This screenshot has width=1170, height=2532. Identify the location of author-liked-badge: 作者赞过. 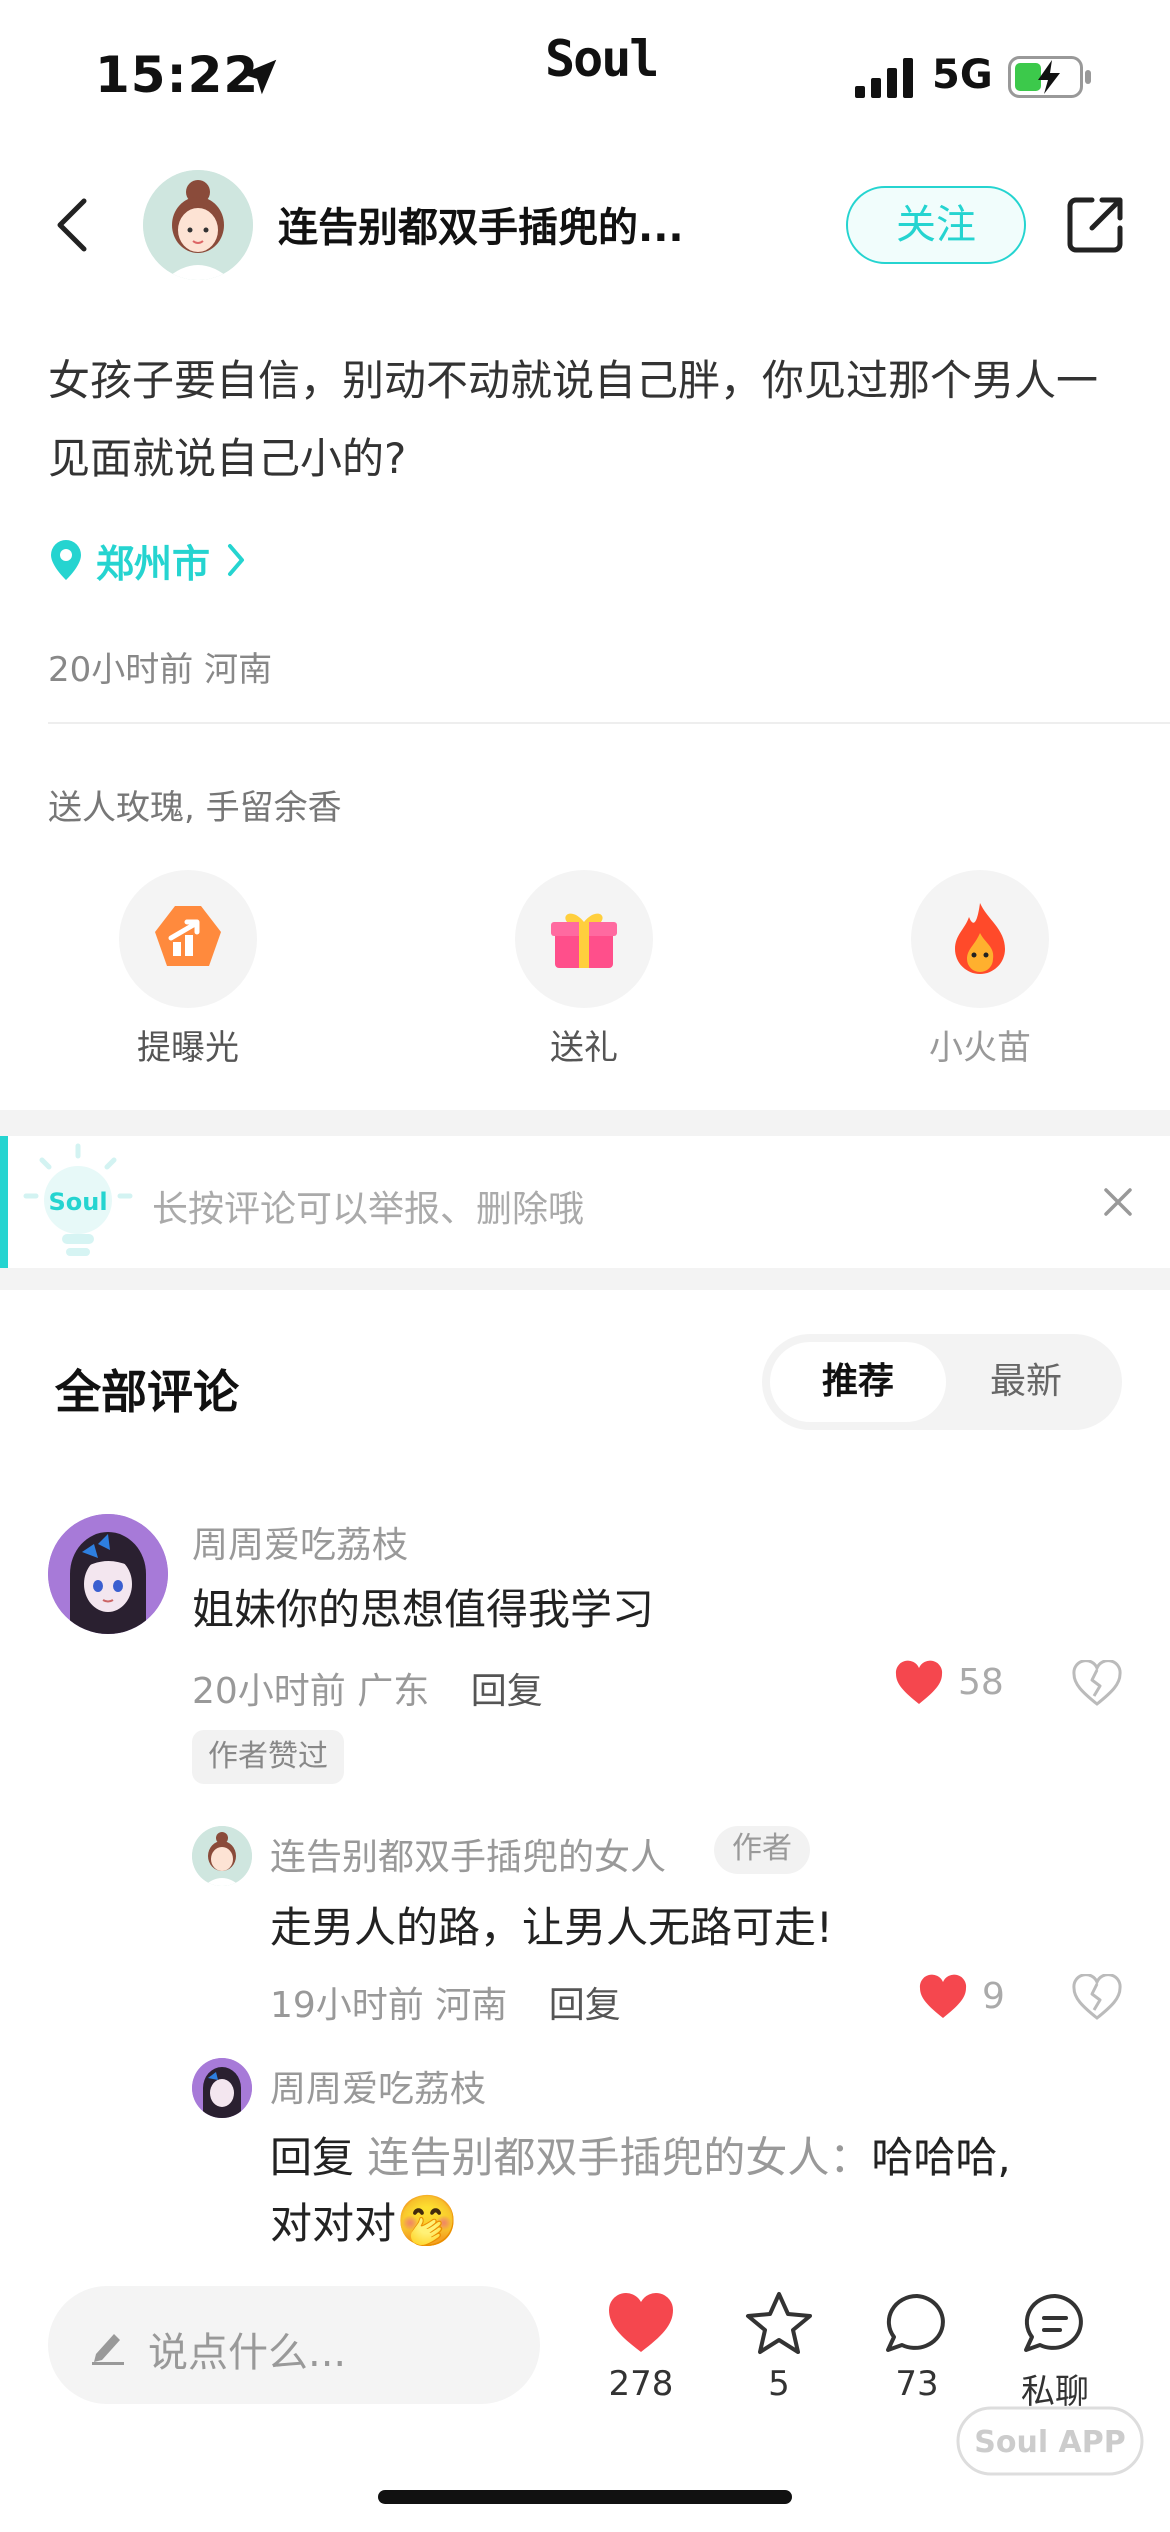
(268, 1757).